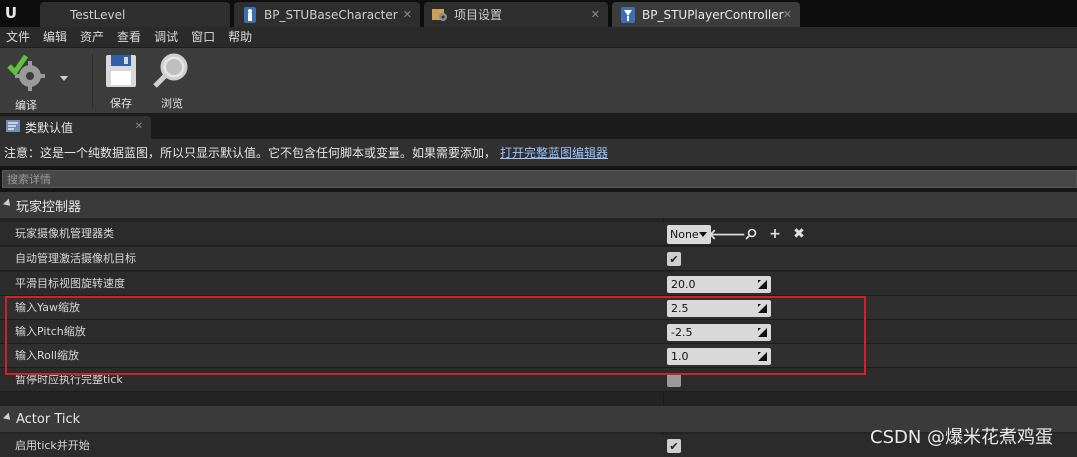  I want to click on number-field: 2.5, so click(719, 308).